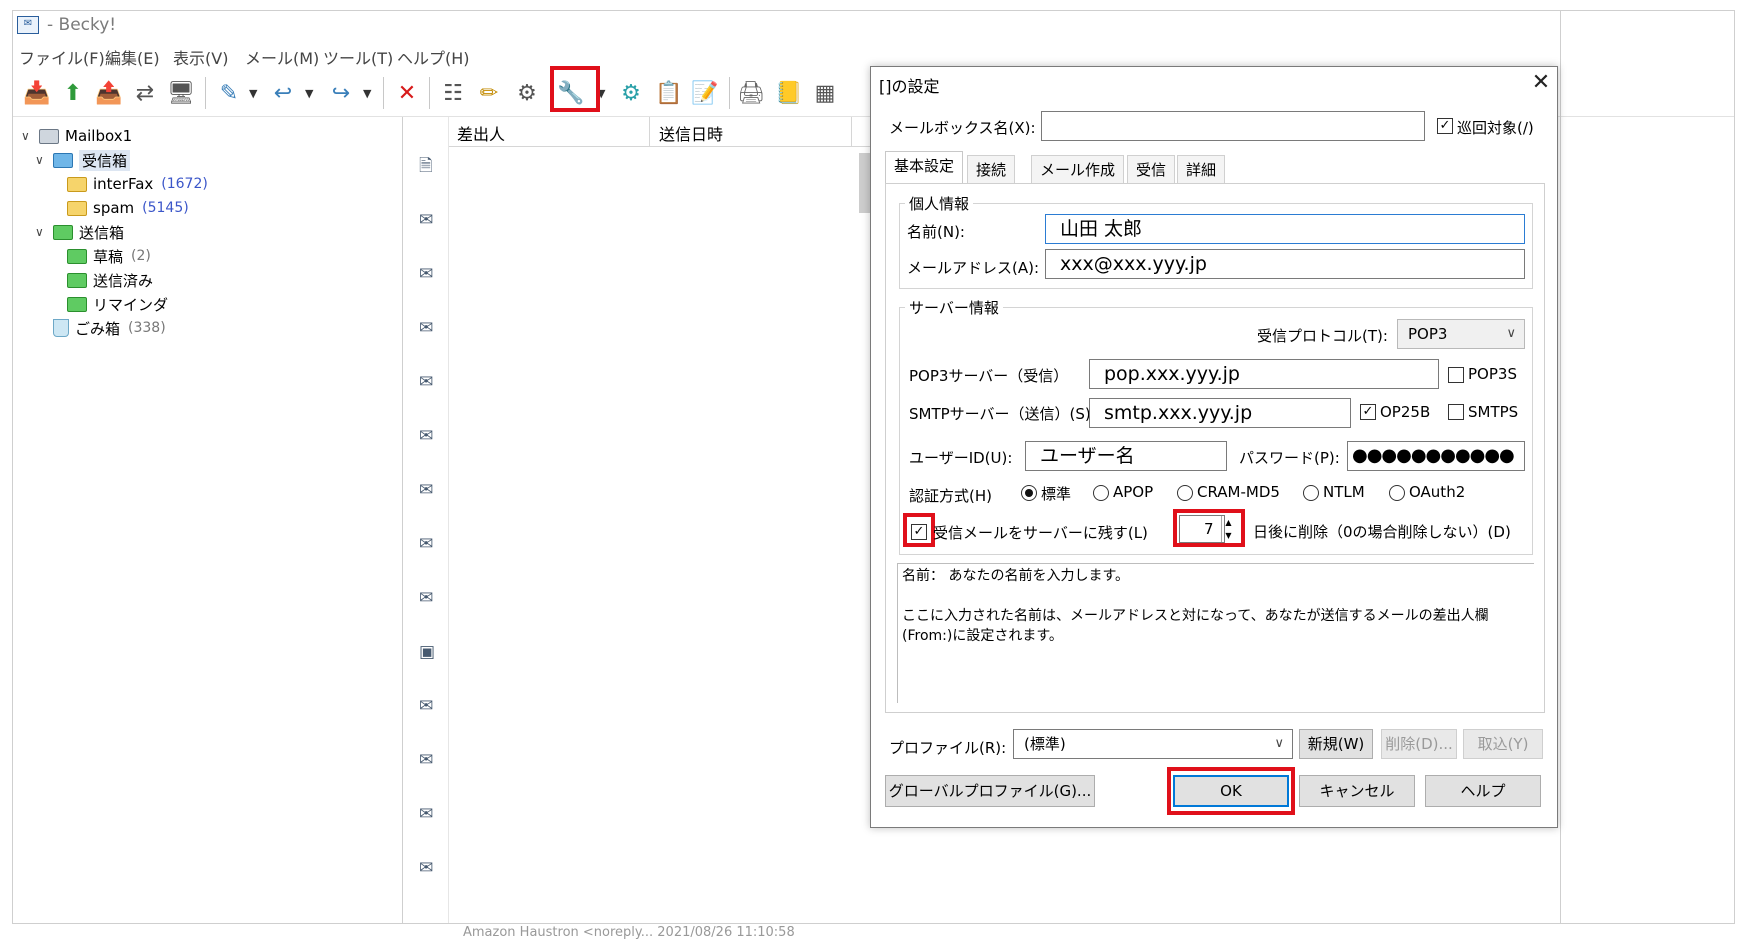 Image resolution: width=1751 pixels, height=940 pixels. Describe the element at coordinates (109, 328) in the screenshot. I see `tree-trash: ごみ箱 (338)` at that location.